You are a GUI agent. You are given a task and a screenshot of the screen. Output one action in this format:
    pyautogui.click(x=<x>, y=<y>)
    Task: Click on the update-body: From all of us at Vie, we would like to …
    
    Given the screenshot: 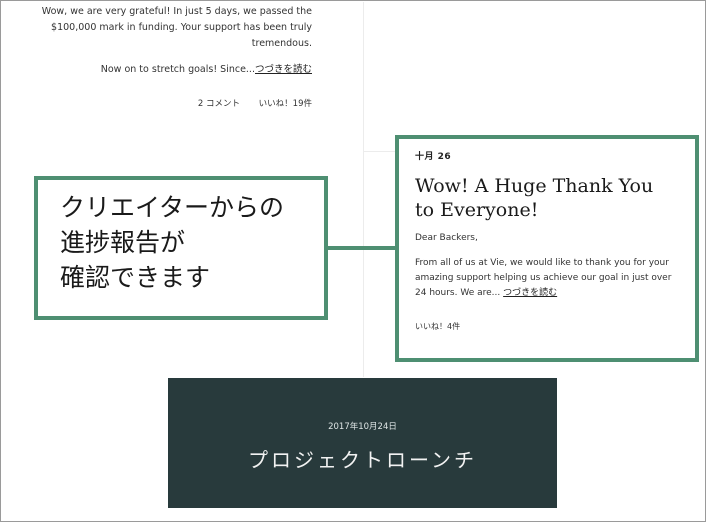 What is the action you would take?
    pyautogui.click(x=546, y=278)
    